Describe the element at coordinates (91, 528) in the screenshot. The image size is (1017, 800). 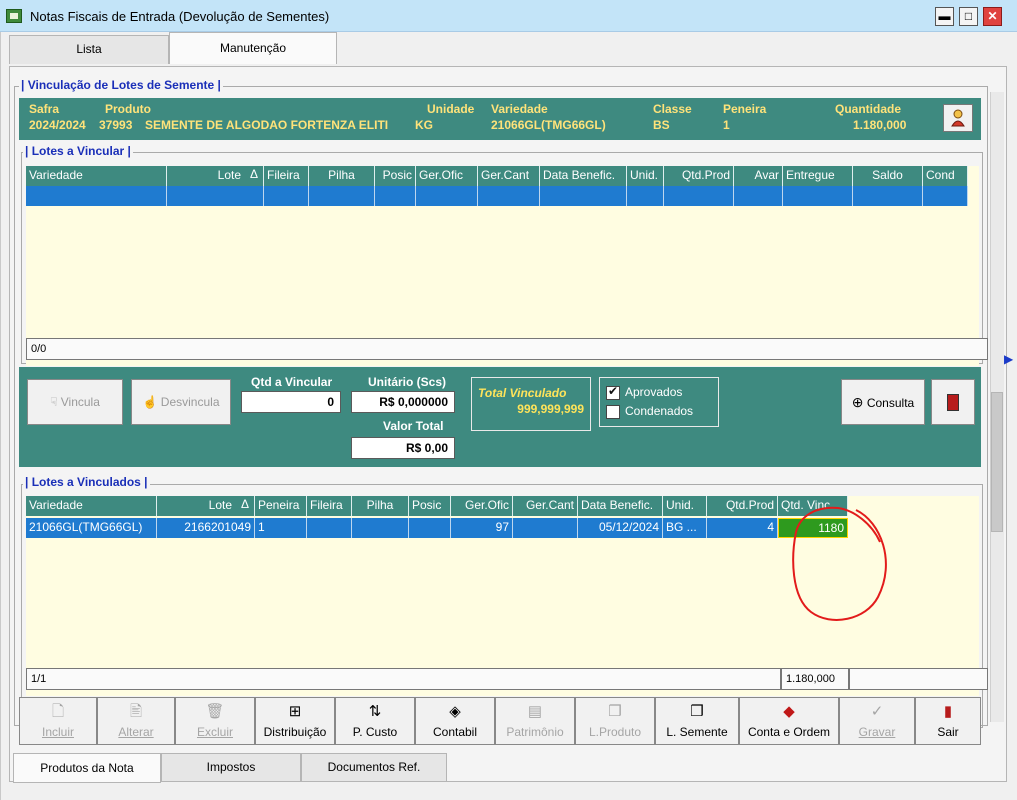
I see `cell-variedade: 21066GL(TMG66GL)` at that location.